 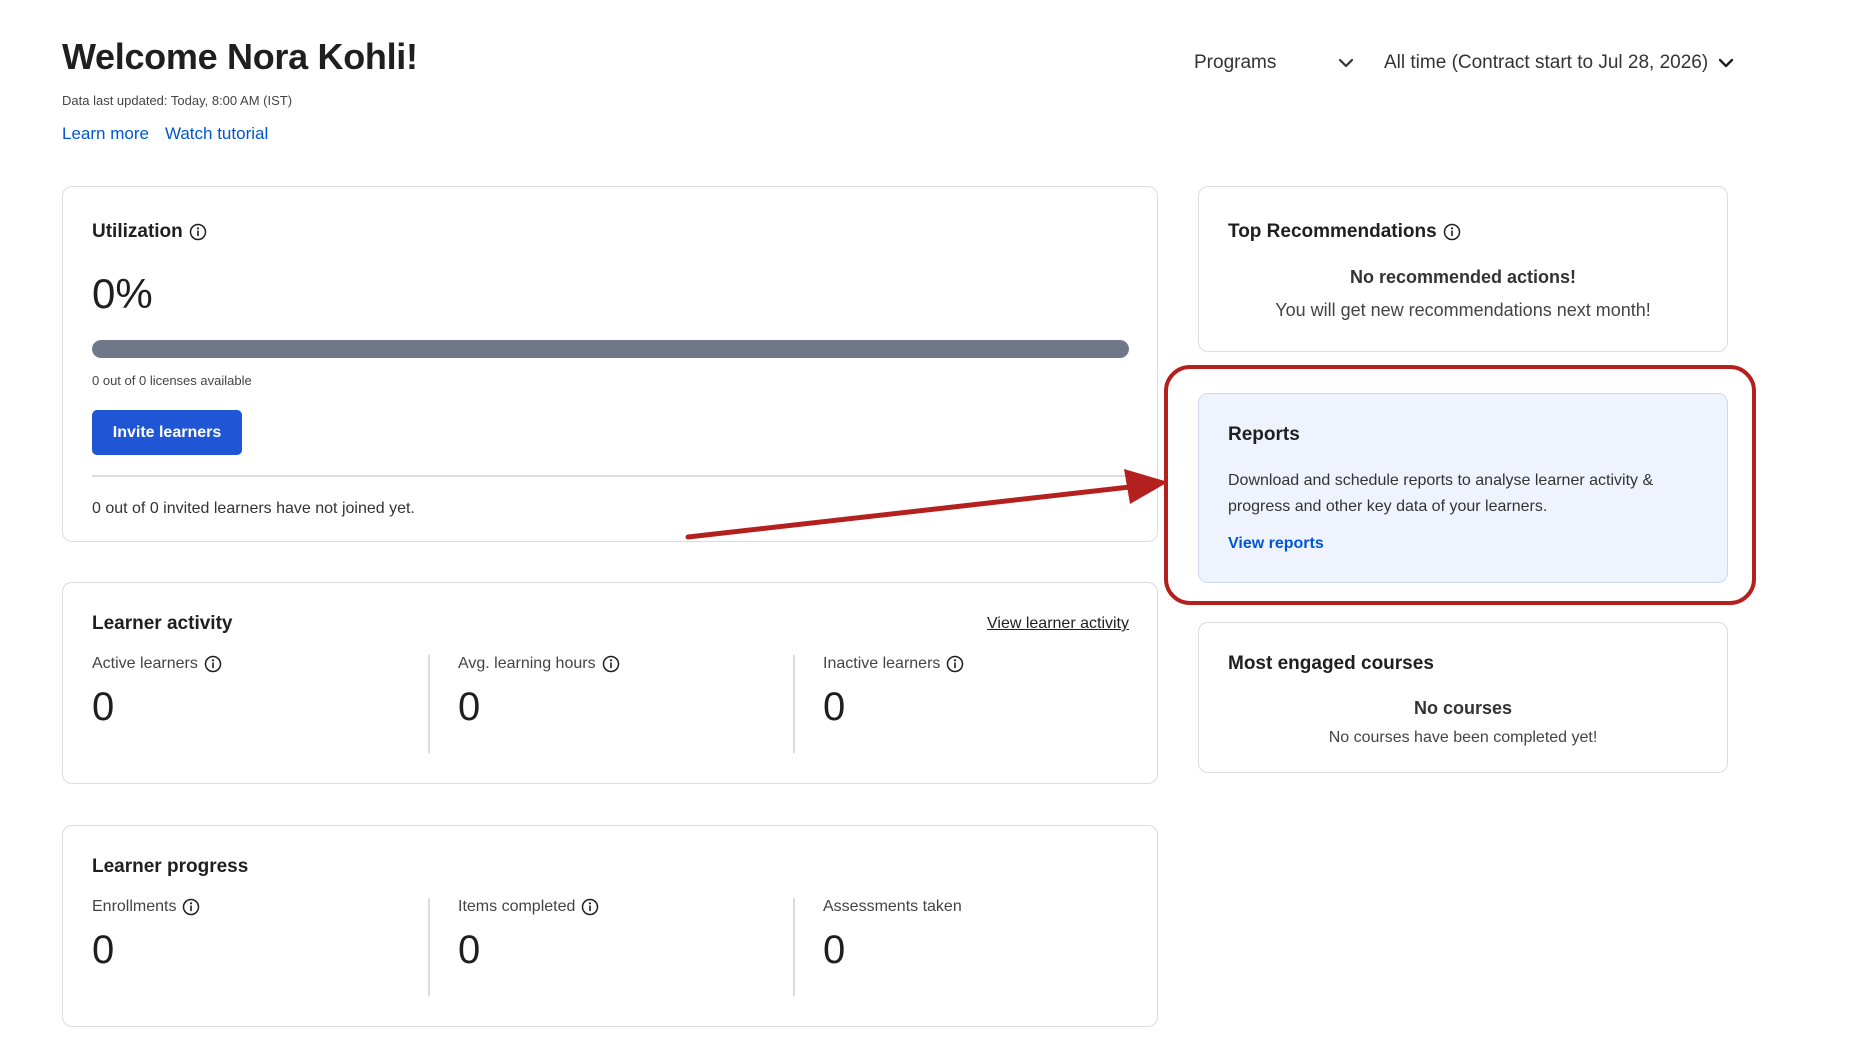 I want to click on view-reports-link: View reports, so click(x=1276, y=544).